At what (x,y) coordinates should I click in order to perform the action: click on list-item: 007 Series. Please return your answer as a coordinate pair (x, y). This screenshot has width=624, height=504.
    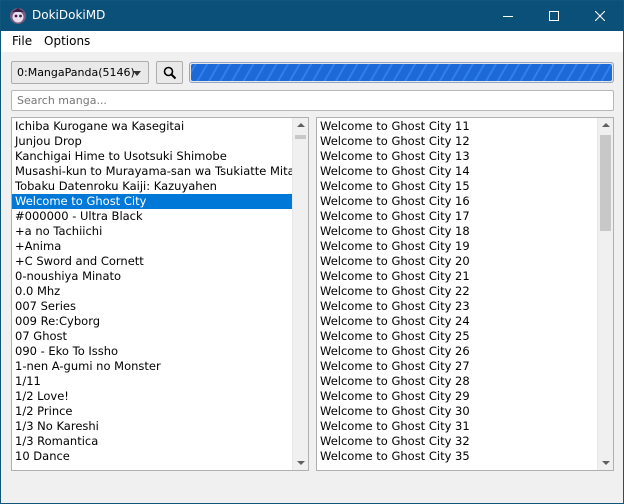
    Looking at the image, I should click on (152, 306).